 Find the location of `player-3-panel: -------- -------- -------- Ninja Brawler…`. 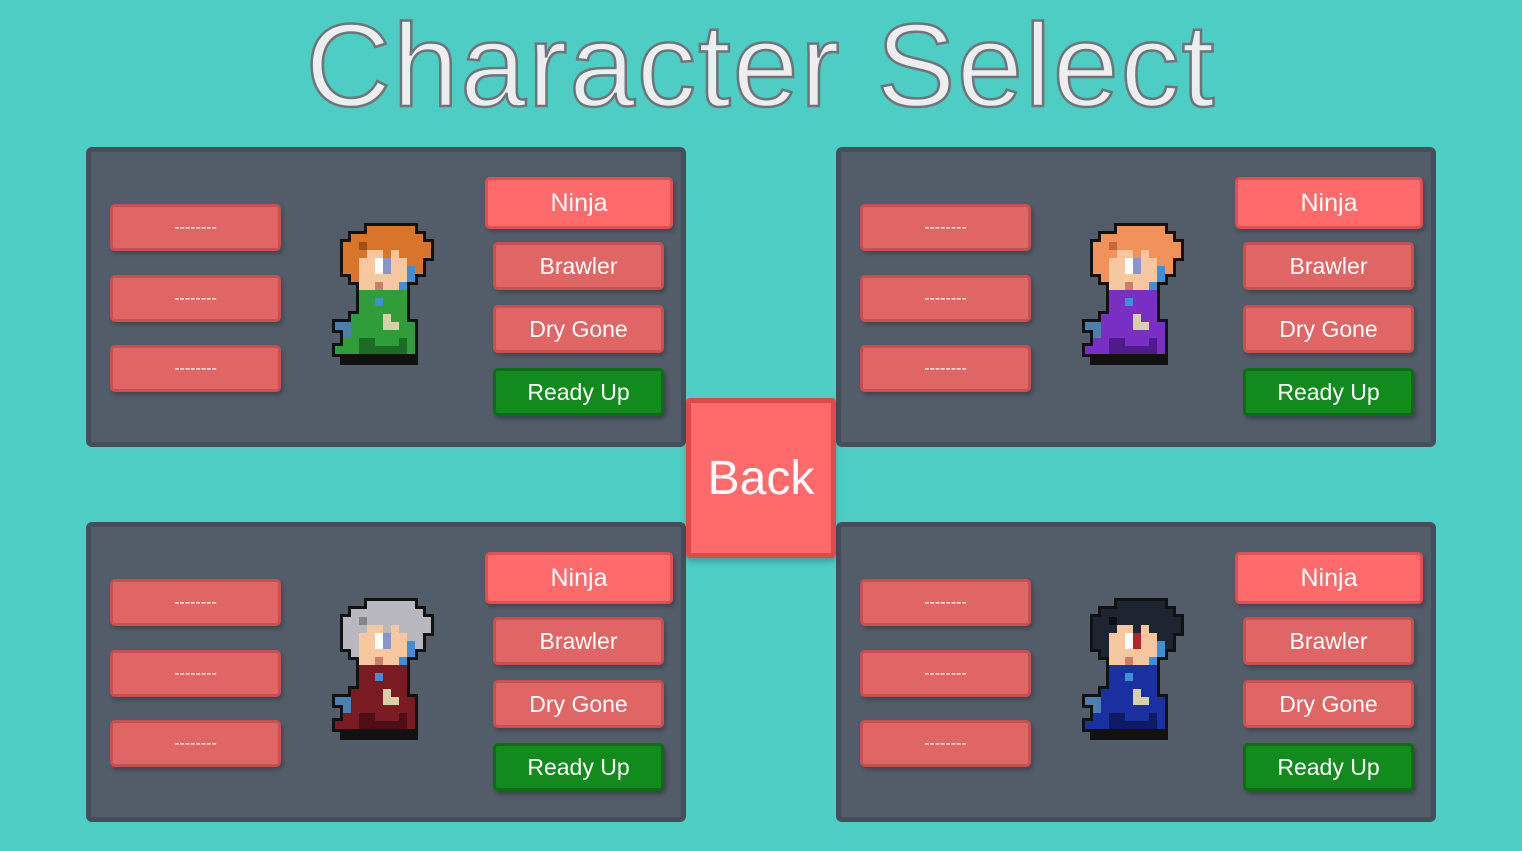

player-3-panel: -------- -------- -------- Ninja Brawler… is located at coordinates (386, 672).